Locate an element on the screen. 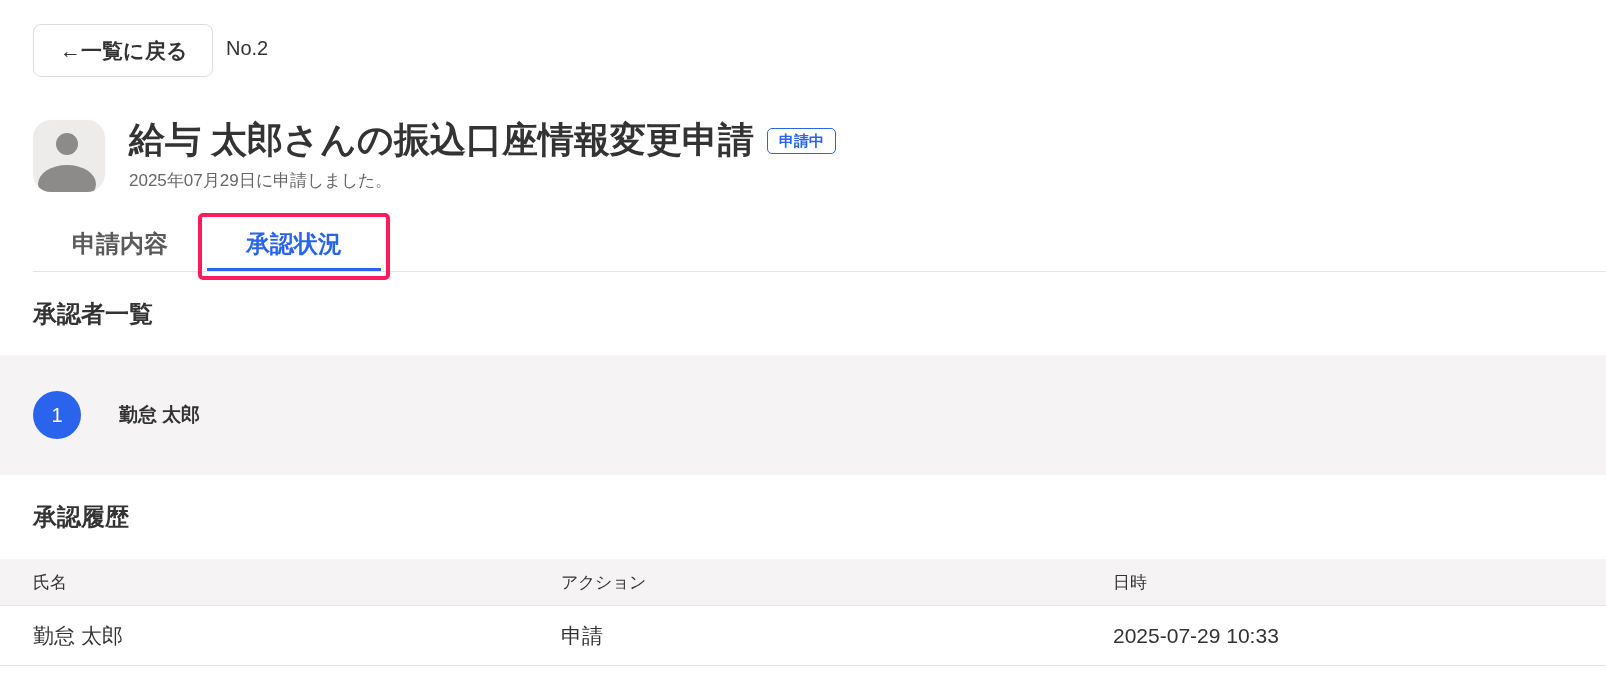  column-header: 氏名 is located at coordinates (50, 582).